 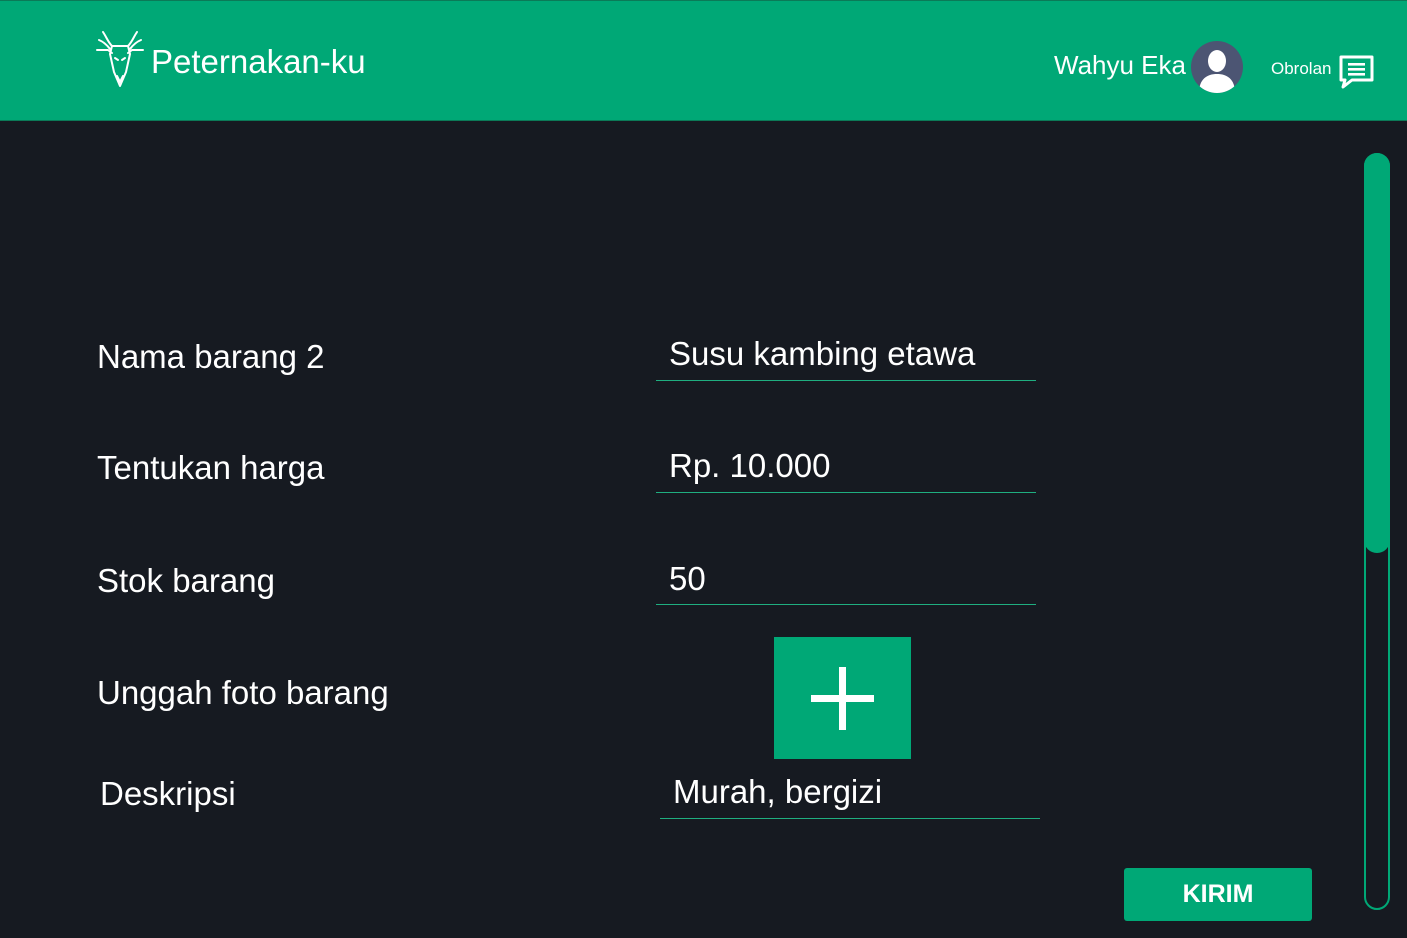 What do you see at coordinates (750, 465) in the screenshot?
I see `price-value: Rp. 10.000` at bounding box center [750, 465].